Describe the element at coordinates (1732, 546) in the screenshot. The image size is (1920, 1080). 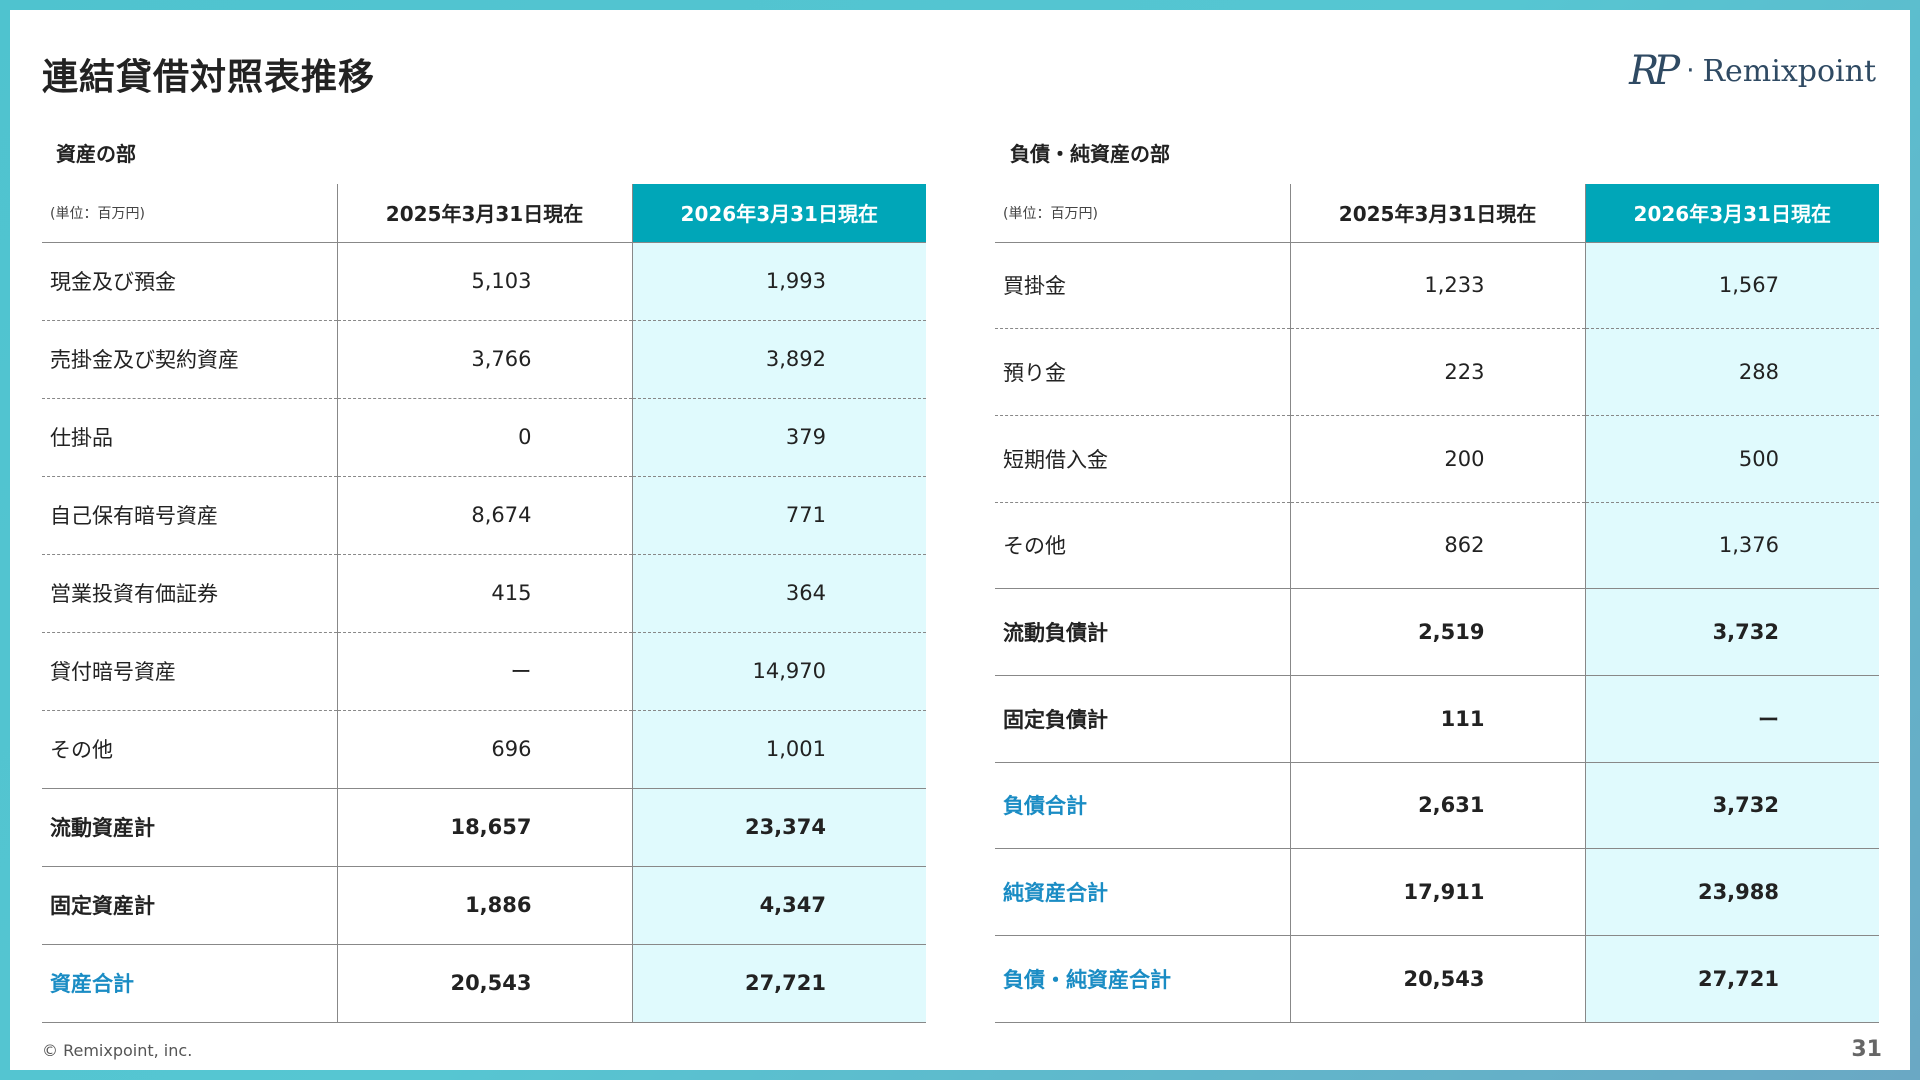
I see `liabilities-row-cur-value: 1,376` at that location.